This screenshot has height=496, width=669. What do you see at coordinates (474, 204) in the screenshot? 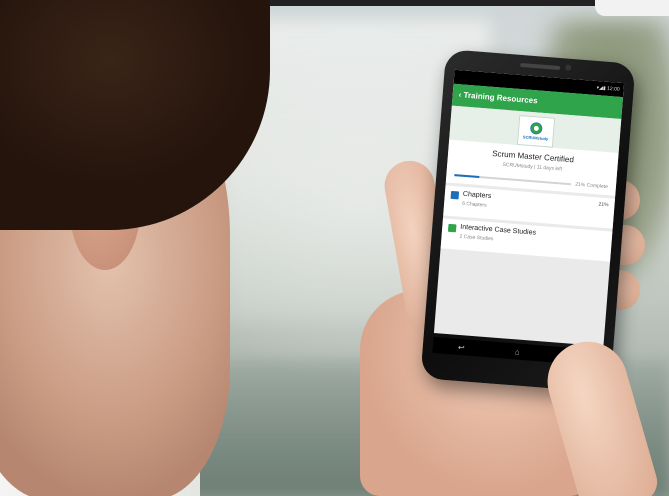
I see `list-item-subtitle: 6 Chapters` at bounding box center [474, 204].